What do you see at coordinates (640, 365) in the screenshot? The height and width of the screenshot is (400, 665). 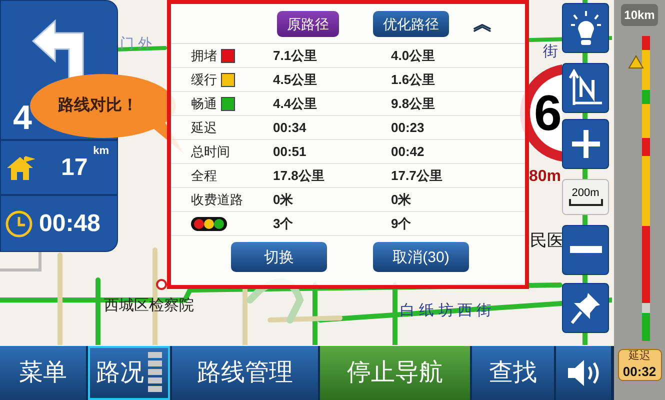 I see `delay-badge: 延迟 00:32` at bounding box center [640, 365].